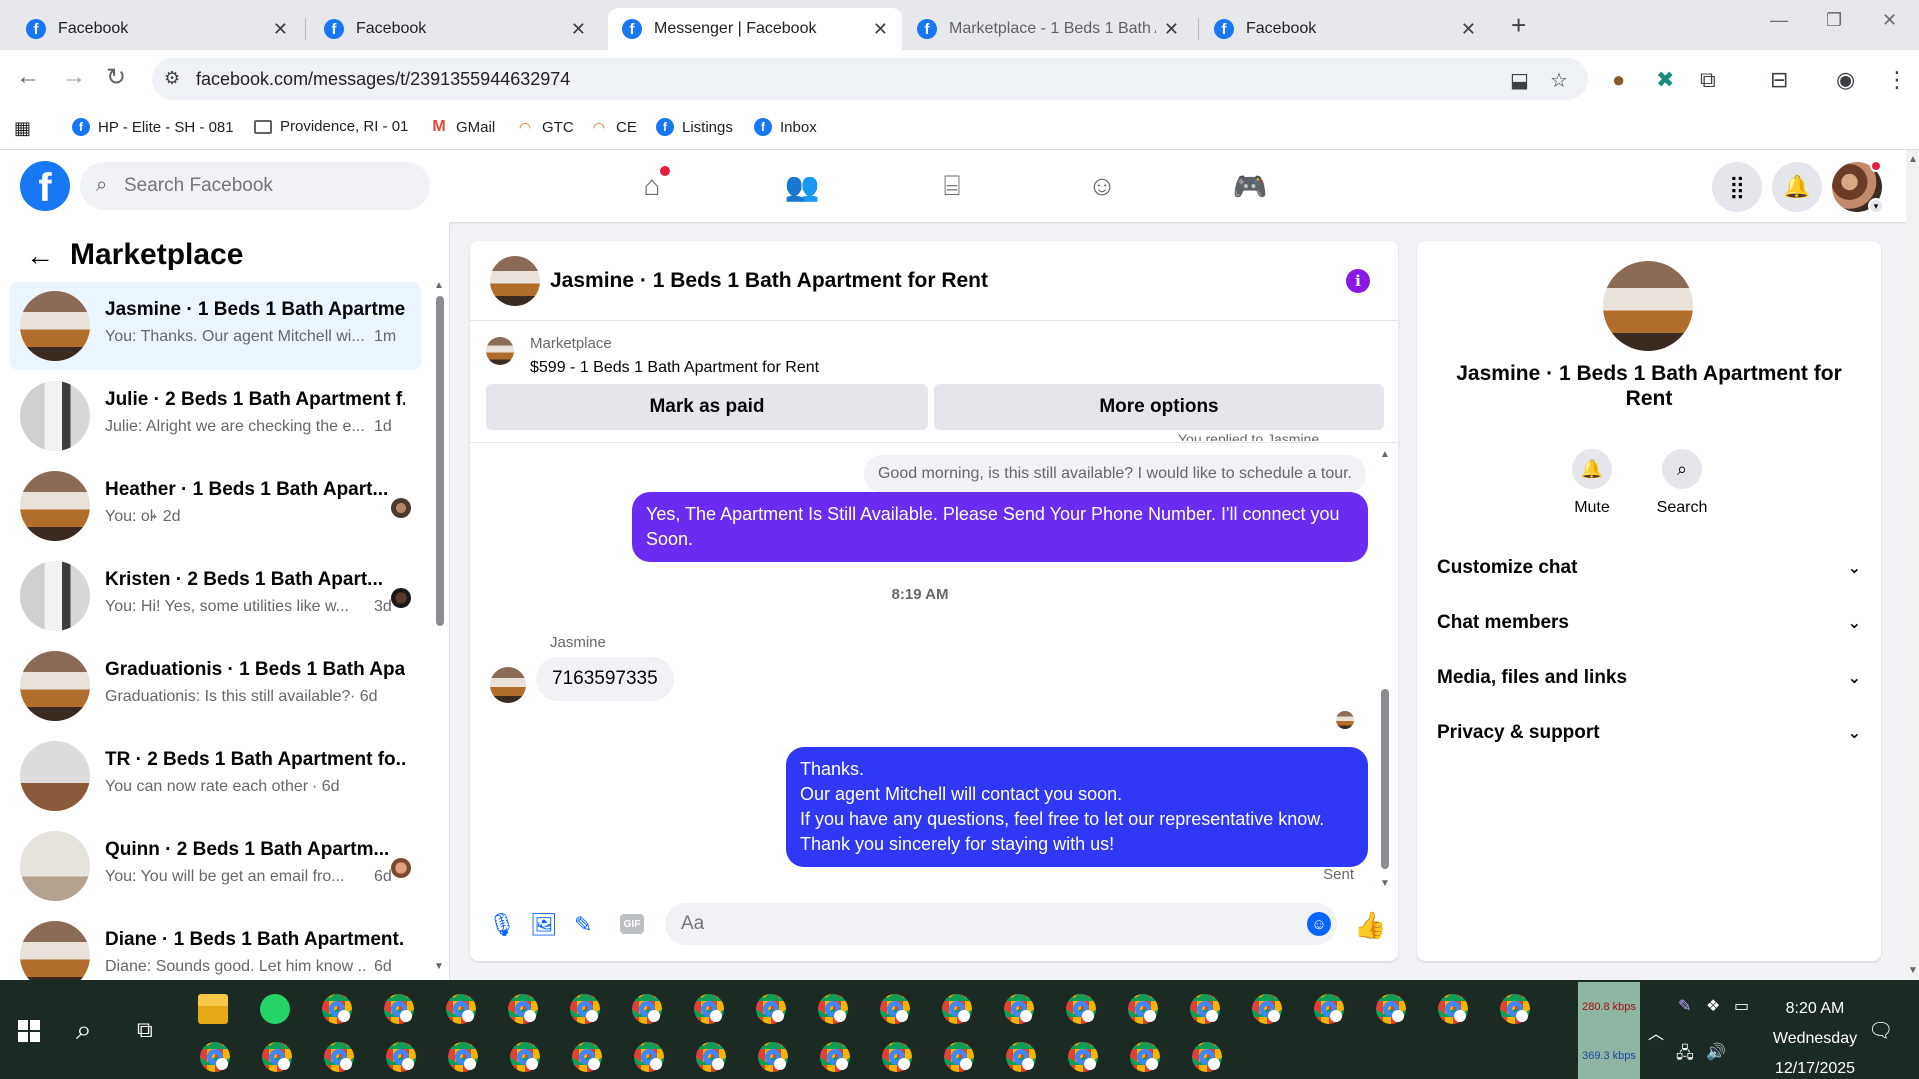 Image resolution: width=1919 pixels, height=1079 pixels. What do you see at coordinates (1779, 20) in the screenshot?
I see `minimize-icon: —` at bounding box center [1779, 20].